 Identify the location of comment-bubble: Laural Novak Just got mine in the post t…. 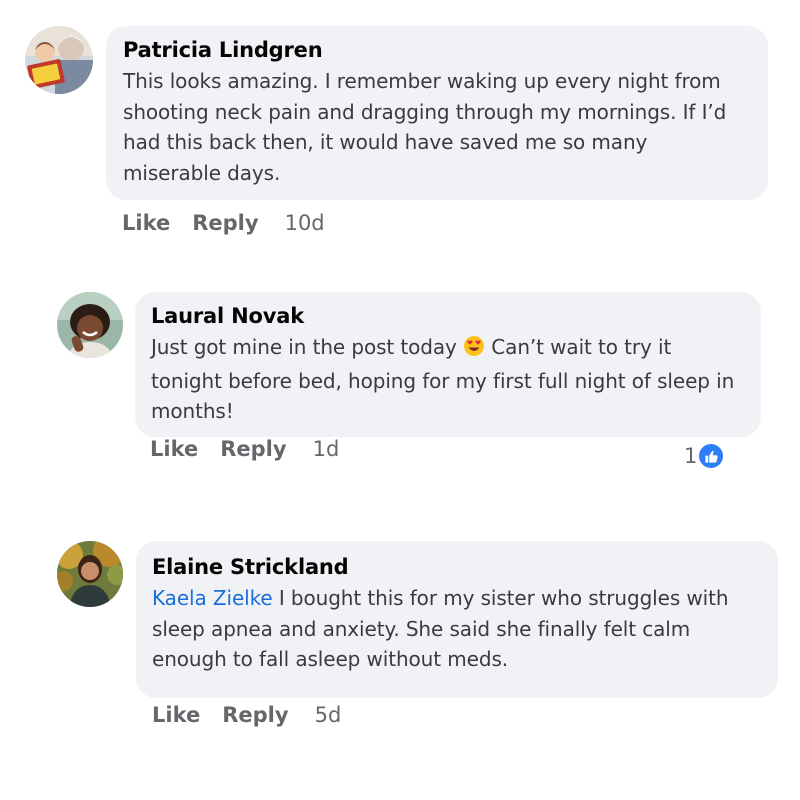
(448, 364).